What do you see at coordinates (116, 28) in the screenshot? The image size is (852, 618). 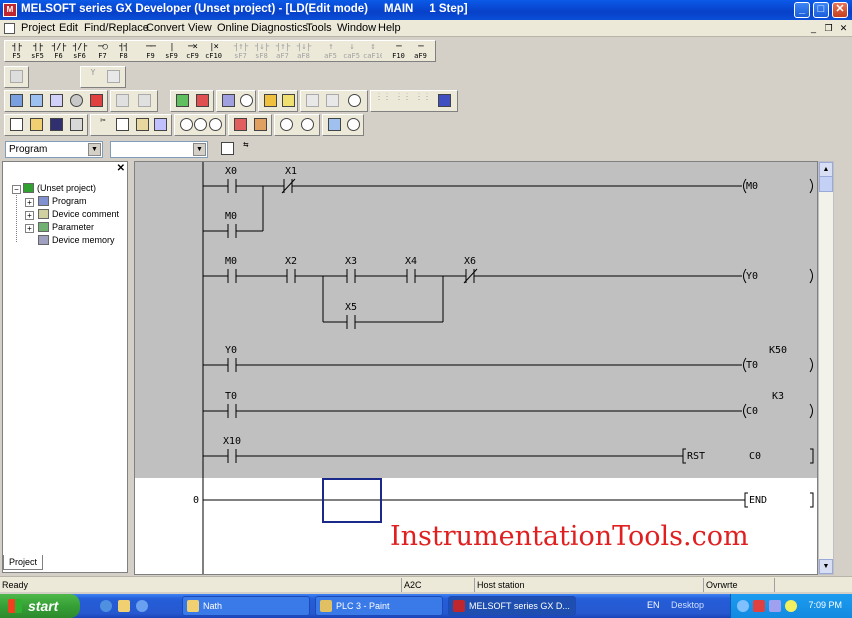 I see `menu-find-replace: Find/Replace` at bounding box center [116, 28].